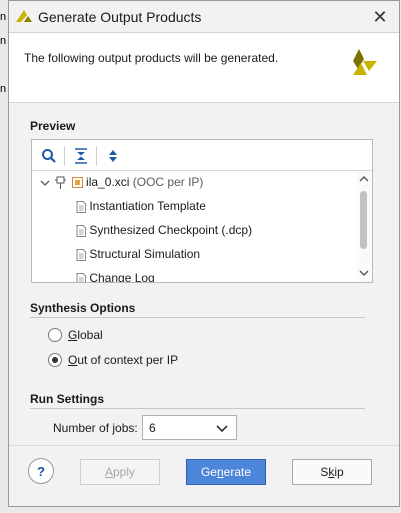 The width and height of the screenshot is (401, 513). I want to click on run-settings-section-title: Run Settings, so click(67, 399).